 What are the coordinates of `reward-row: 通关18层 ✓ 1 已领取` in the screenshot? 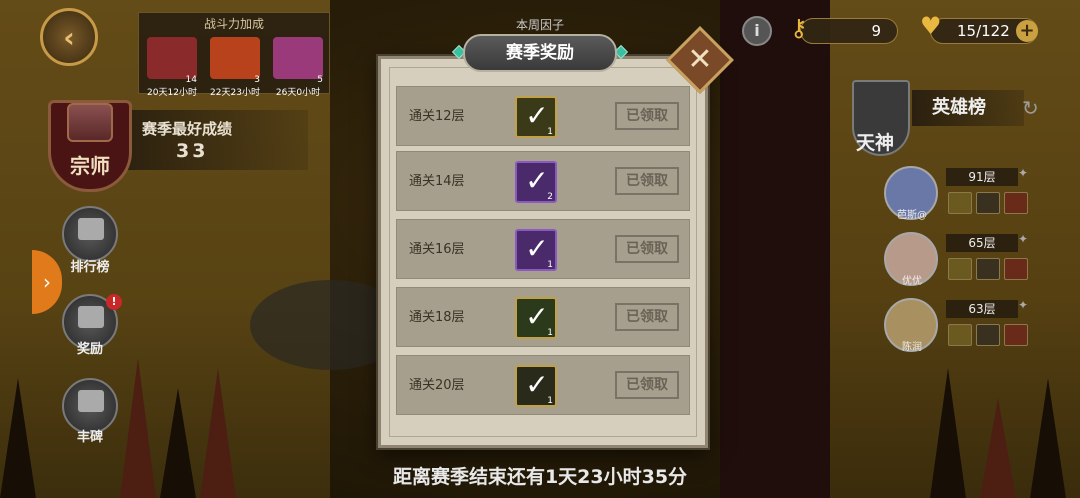 It's located at (543, 317).